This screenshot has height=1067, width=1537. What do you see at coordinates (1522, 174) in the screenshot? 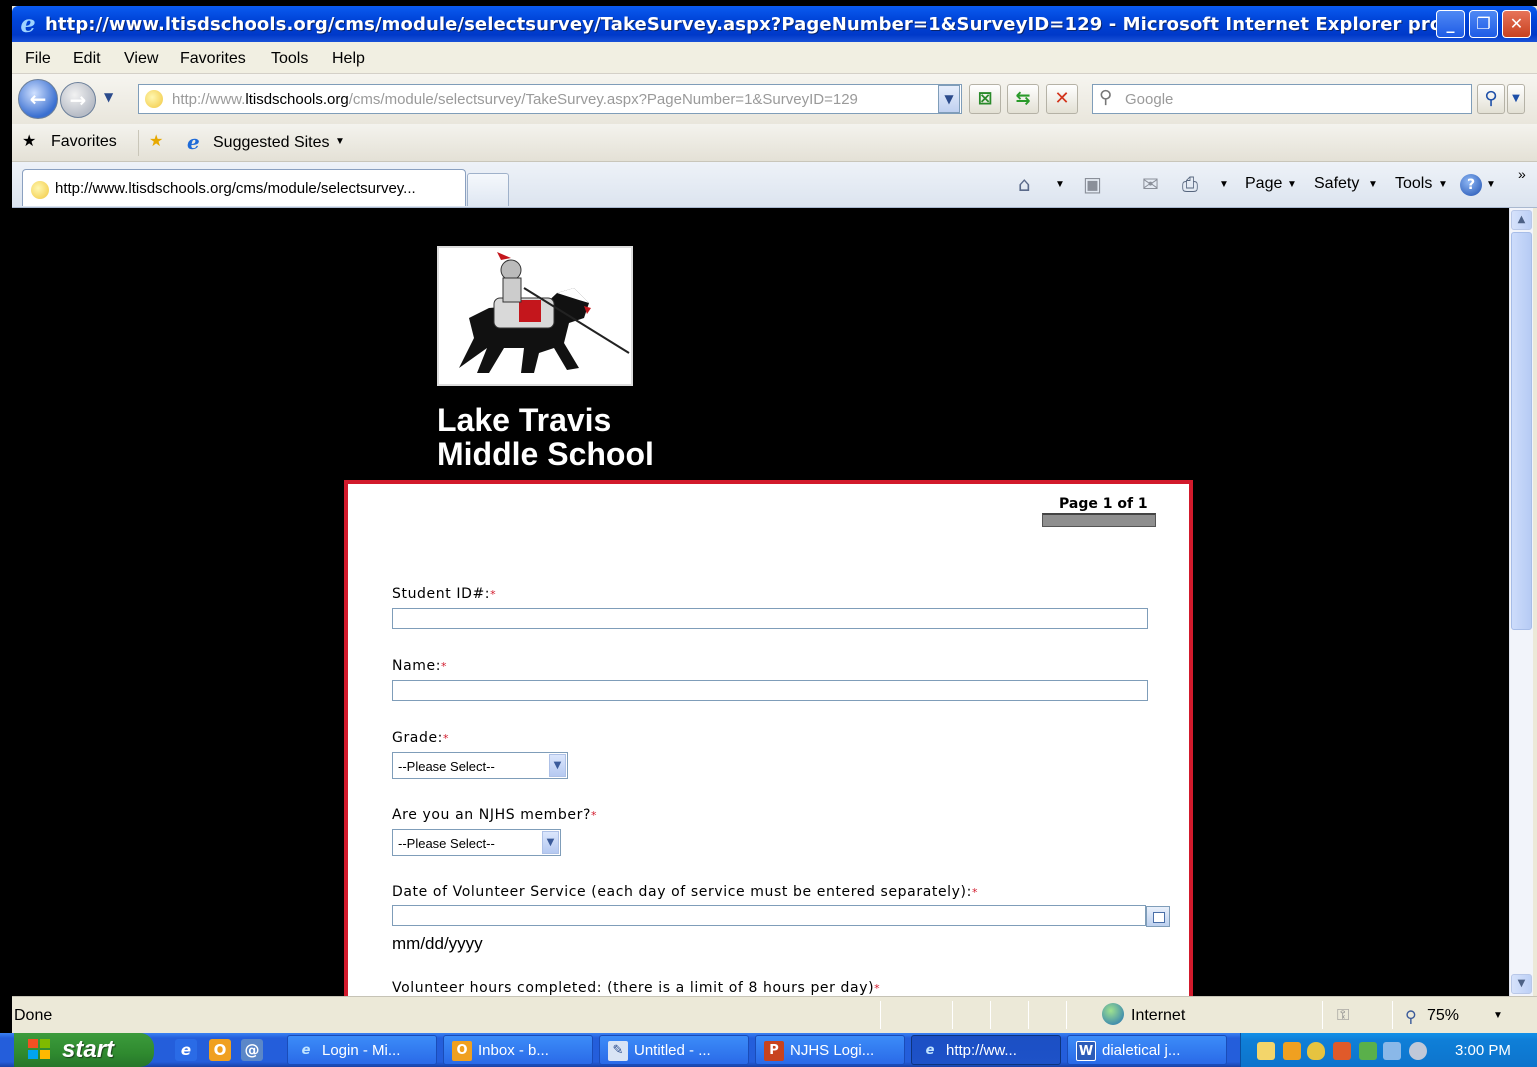
I see `chevron-more-icon: »` at bounding box center [1522, 174].